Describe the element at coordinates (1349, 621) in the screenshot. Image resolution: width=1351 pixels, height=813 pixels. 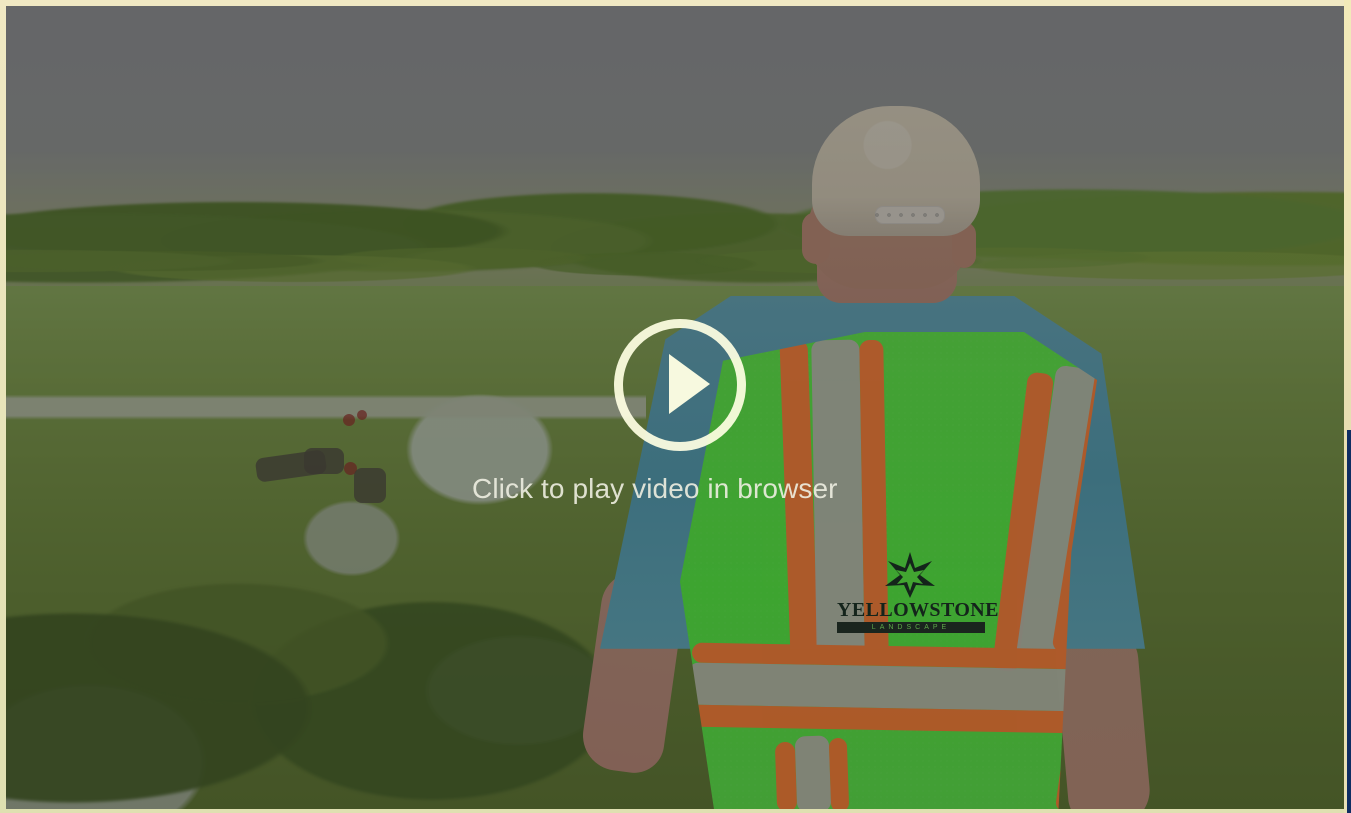
I see `right-edge-accent` at that location.